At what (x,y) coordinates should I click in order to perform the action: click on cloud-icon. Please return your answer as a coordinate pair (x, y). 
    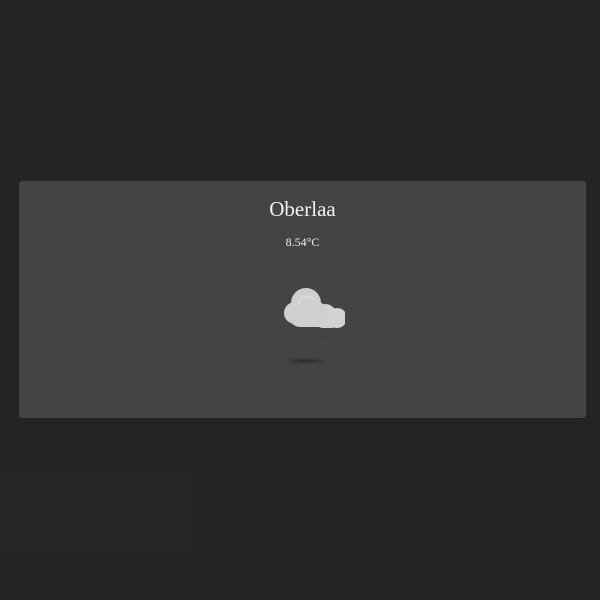
    Looking at the image, I should click on (308, 316).